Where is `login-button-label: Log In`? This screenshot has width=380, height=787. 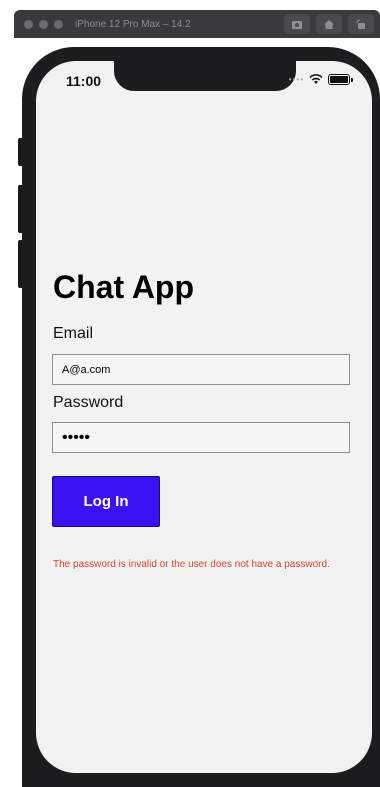 login-button-label: Log In is located at coordinates (106, 501).